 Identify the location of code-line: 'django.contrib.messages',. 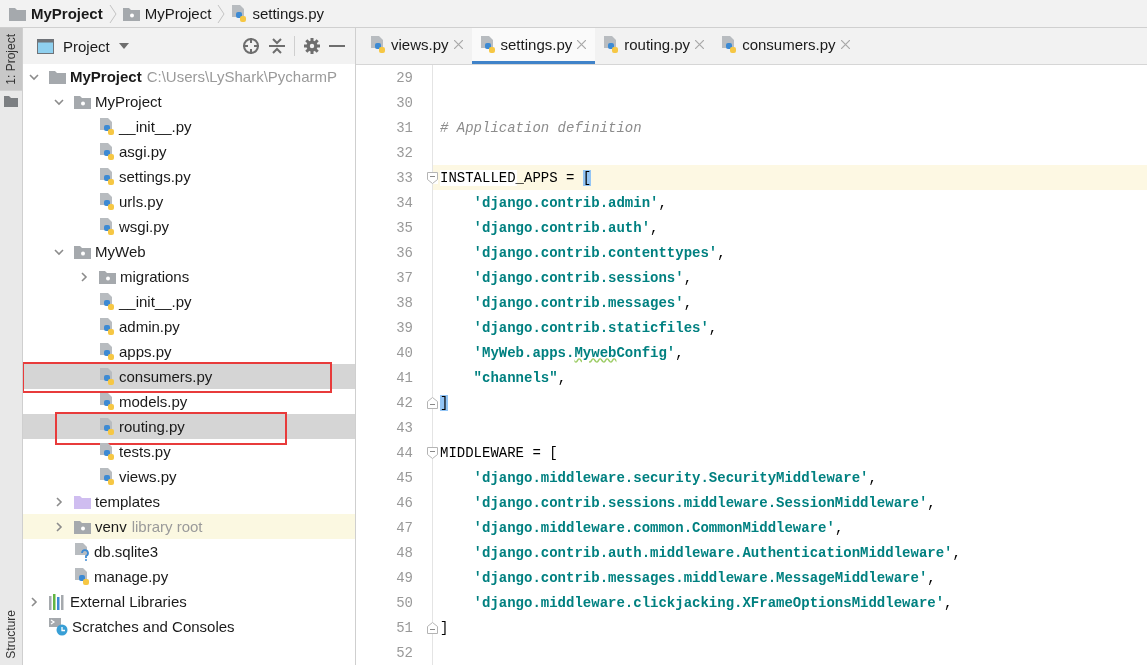
(582, 302).